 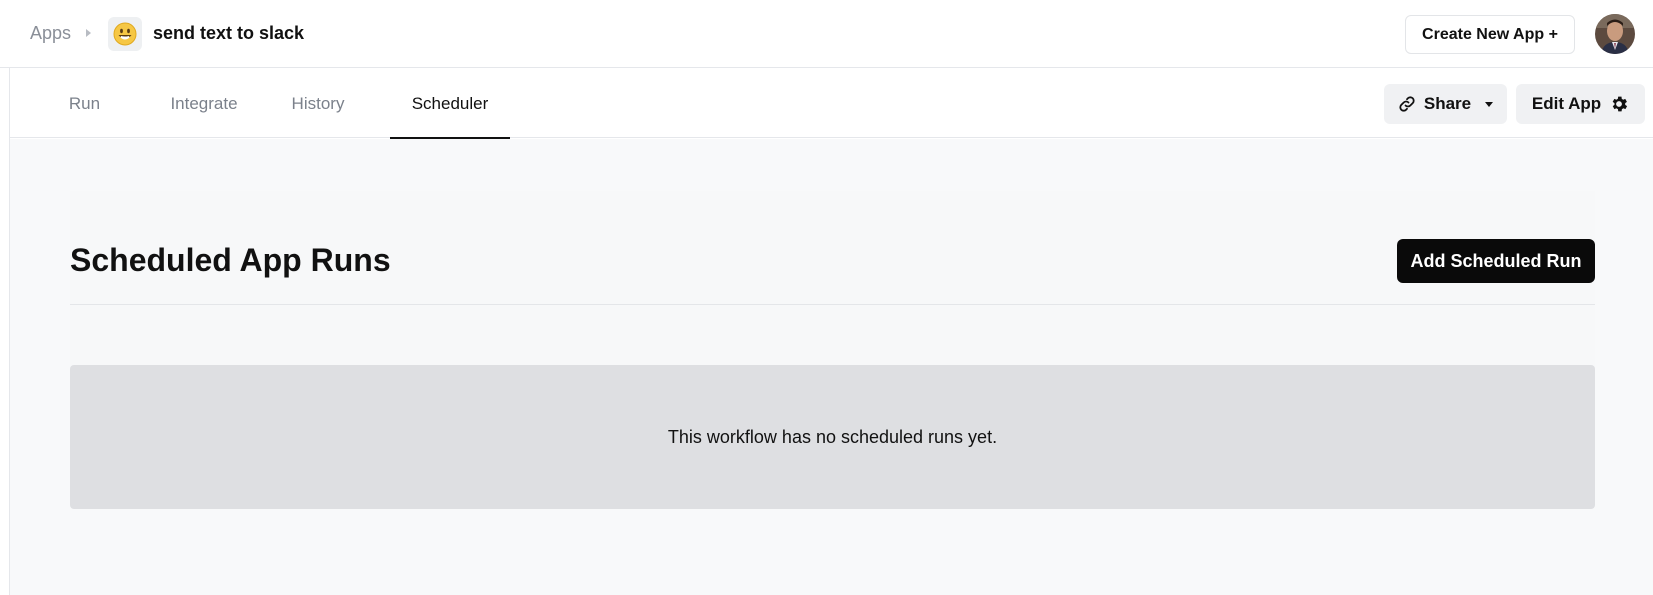 I want to click on caret-down-icon, so click(x=1489, y=104).